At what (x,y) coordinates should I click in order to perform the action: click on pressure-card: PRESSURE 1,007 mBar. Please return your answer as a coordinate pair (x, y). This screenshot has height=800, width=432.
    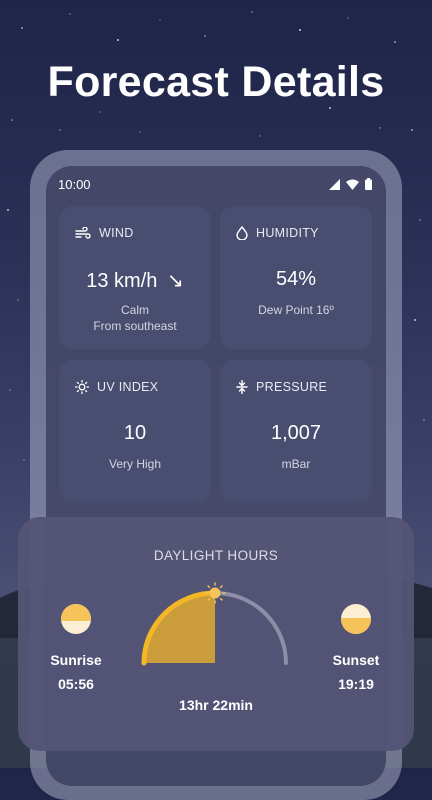
    Looking at the image, I should click on (296, 431).